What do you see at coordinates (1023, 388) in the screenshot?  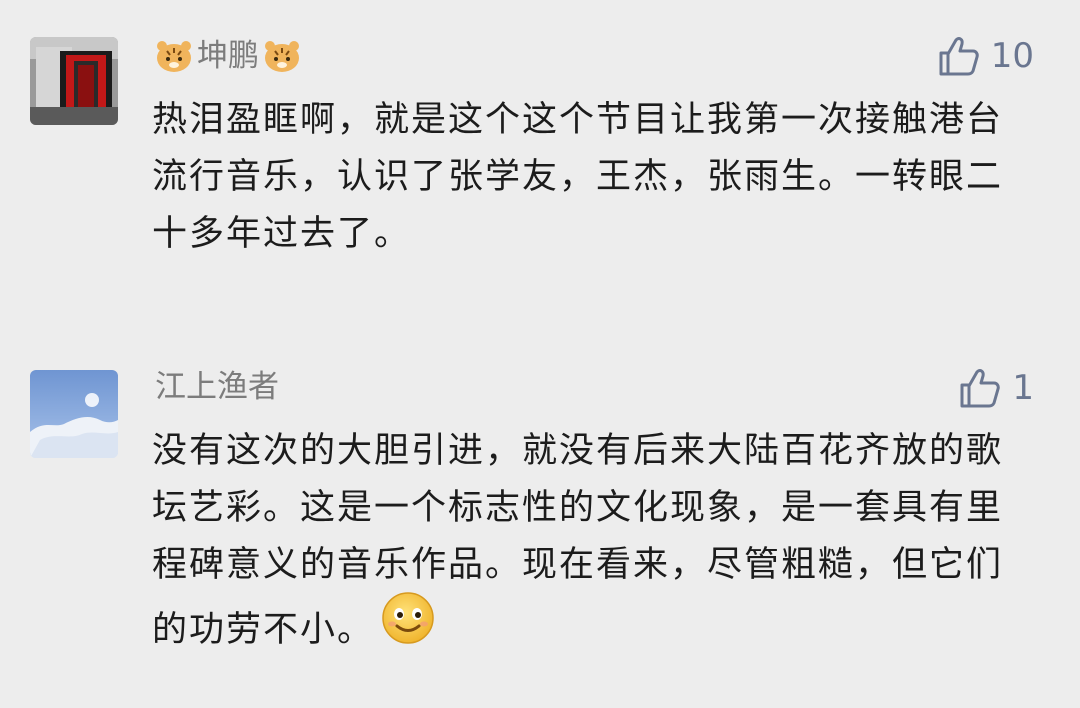 I see `like-count: 1` at bounding box center [1023, 388].